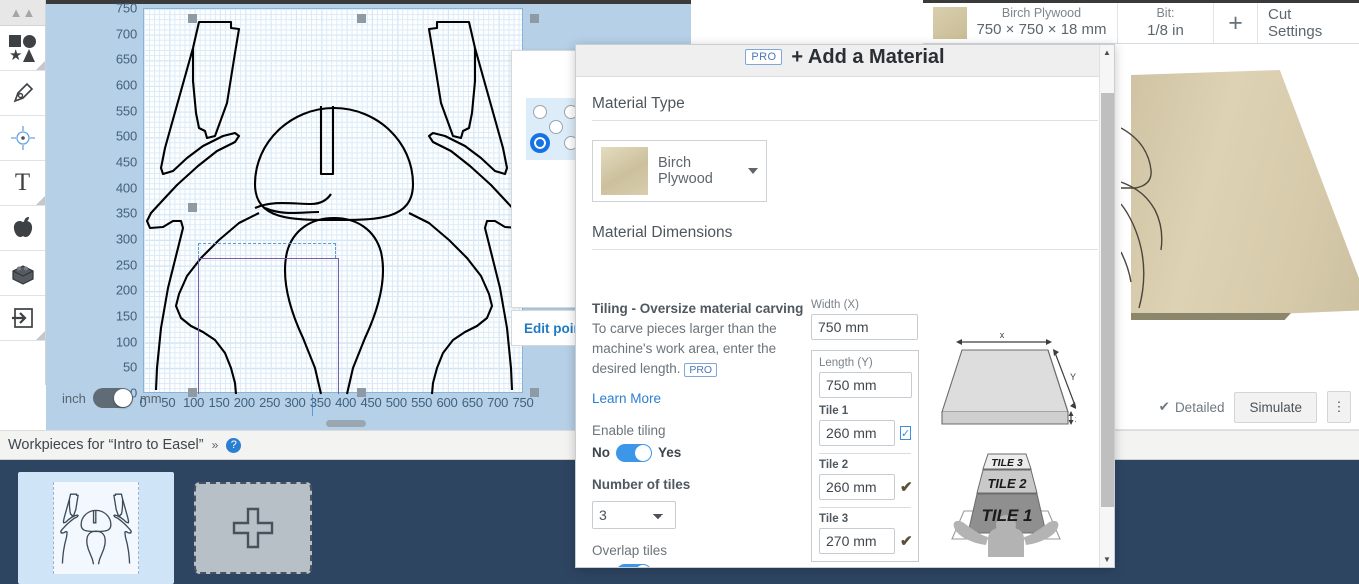  Describe the element at coordinates (857, 433) in the screenshot. I see `tile-1-input` at that location.